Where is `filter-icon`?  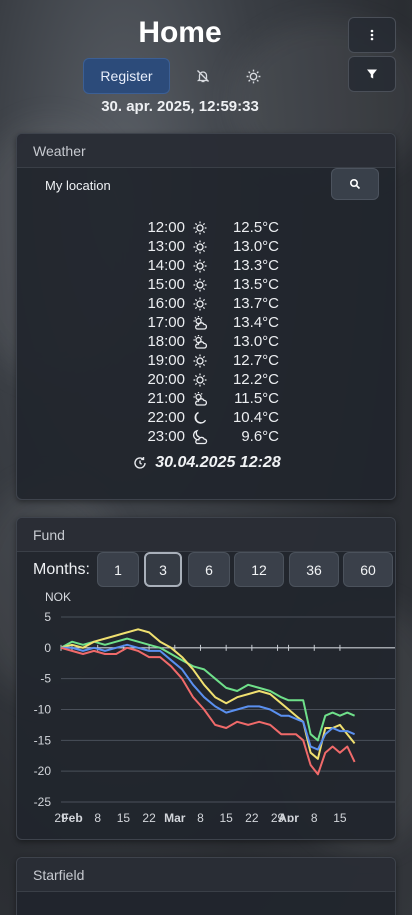 filter-icon is located at coordinates (372, 74).